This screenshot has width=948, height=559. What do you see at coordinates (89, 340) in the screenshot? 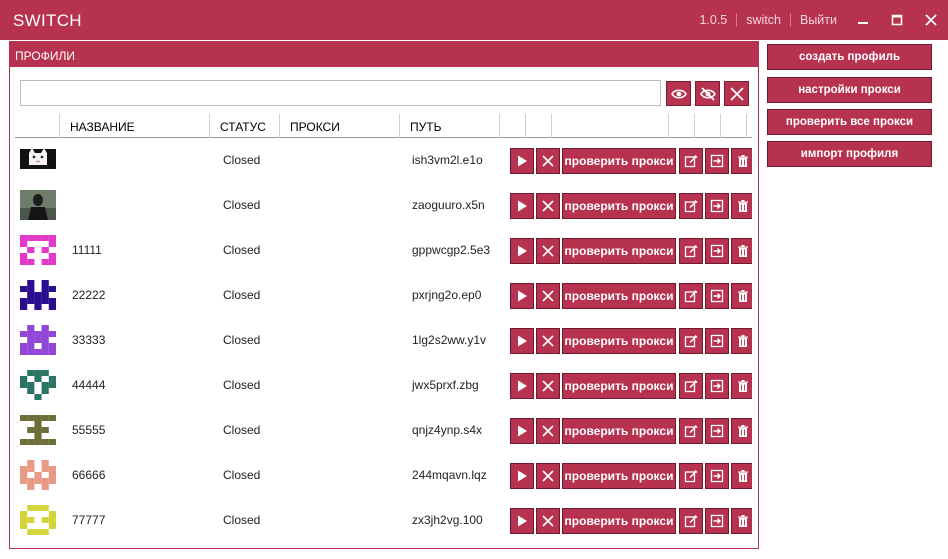
I see `profile-name: 33333` at bounding box center [89, 340].